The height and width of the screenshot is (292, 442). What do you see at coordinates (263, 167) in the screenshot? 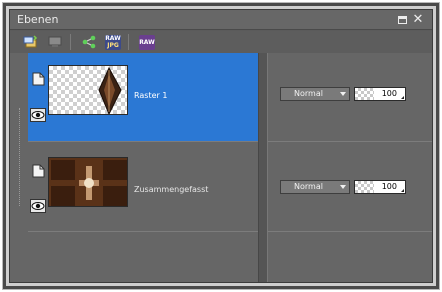
I see `column-splitter` at bounding box center [263, 167].